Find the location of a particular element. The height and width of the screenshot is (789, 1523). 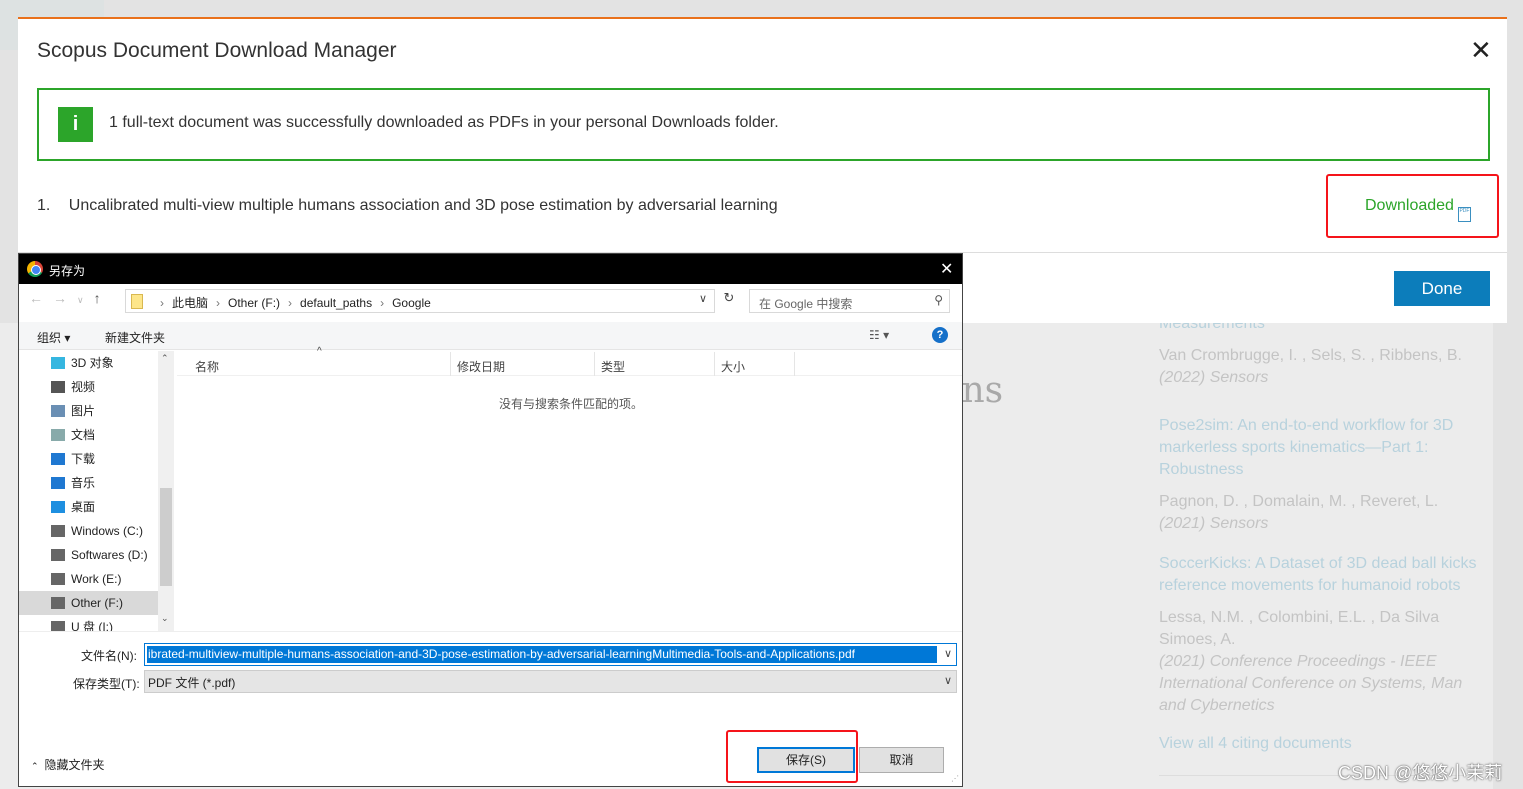

nav-item-label: 音乐 is located at coordinates (83, 483).